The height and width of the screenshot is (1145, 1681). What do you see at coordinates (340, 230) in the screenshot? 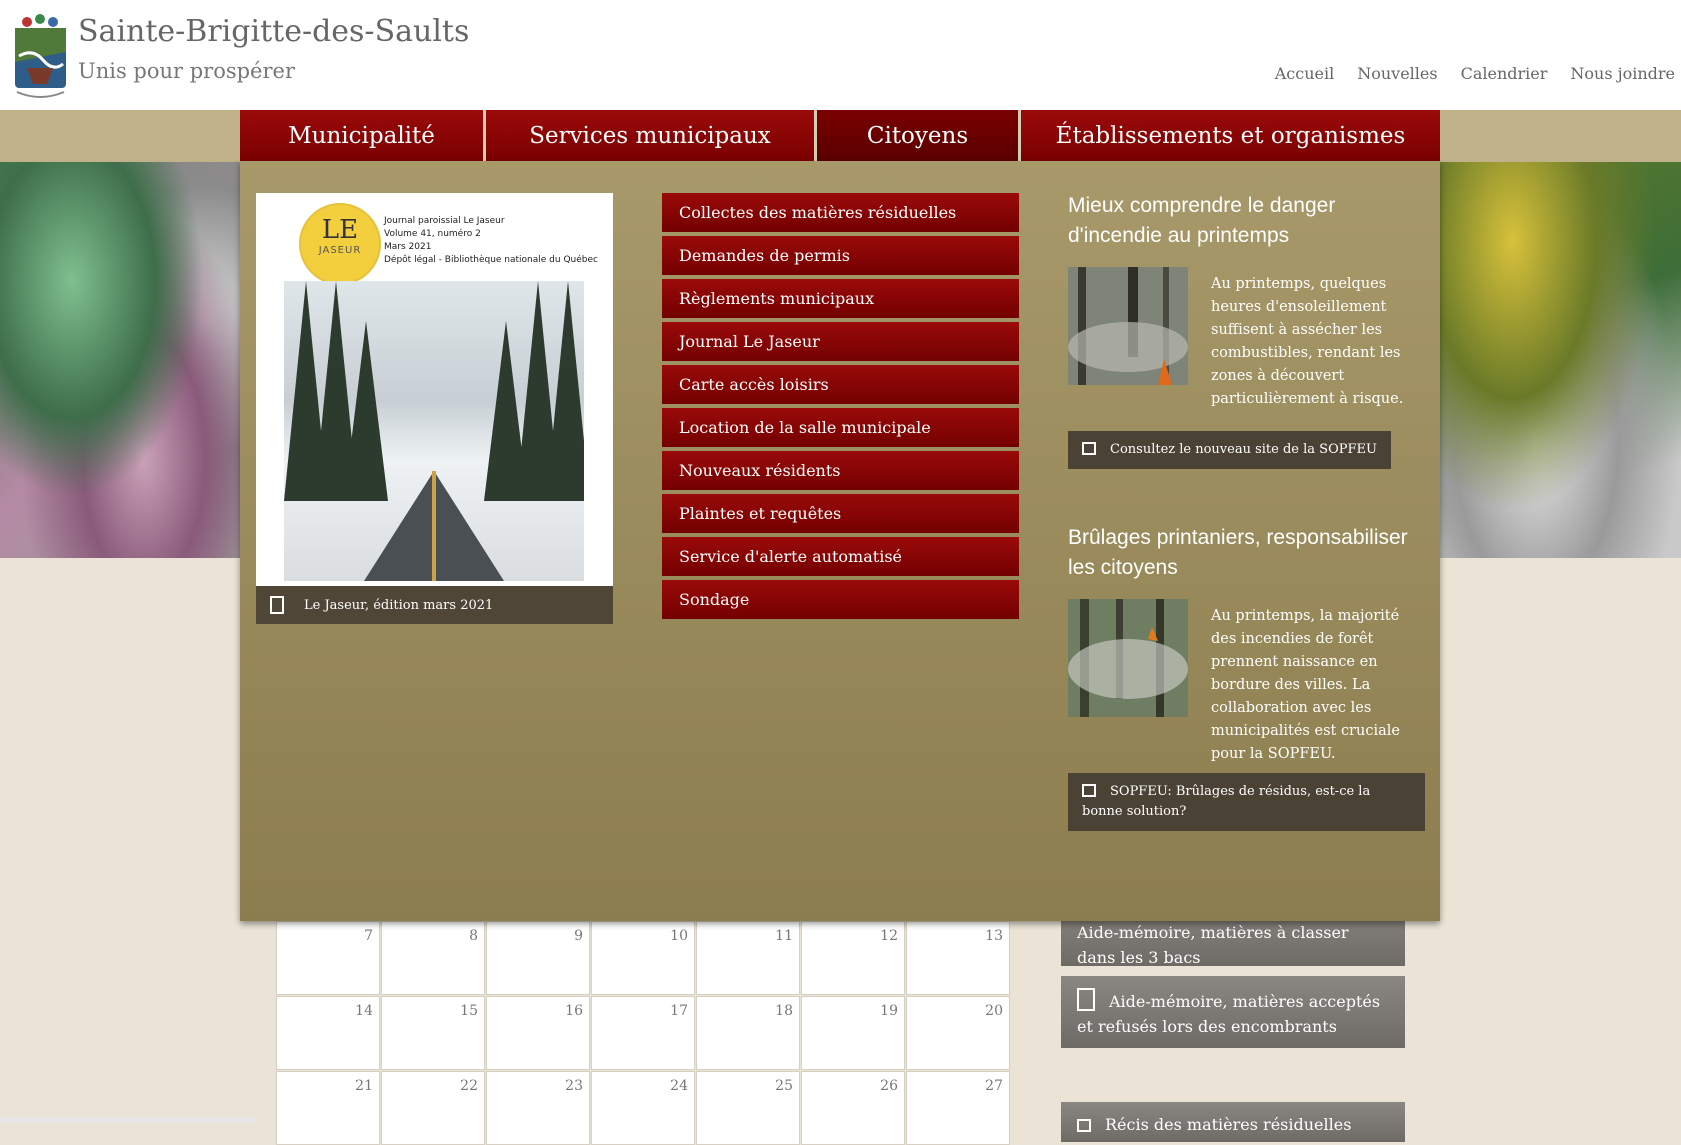
I see `jaseur-logo-main: LE` at bounding box center [340, 230].